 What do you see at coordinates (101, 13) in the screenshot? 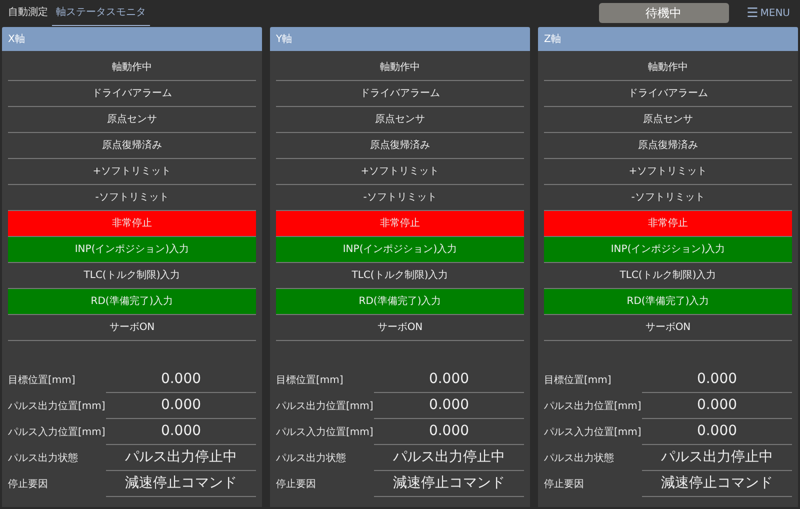
I see `tab: 軸ステータスモニタ` at bounding box center [101, 13].